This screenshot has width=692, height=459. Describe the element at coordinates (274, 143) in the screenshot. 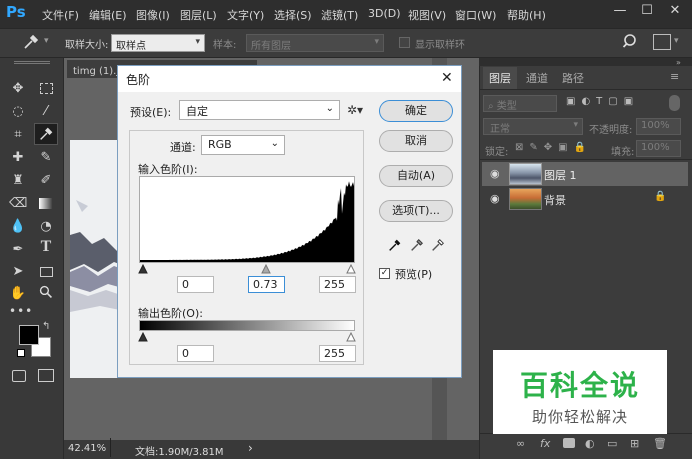

I see `chevron-down-icon: ⌄` at that location.